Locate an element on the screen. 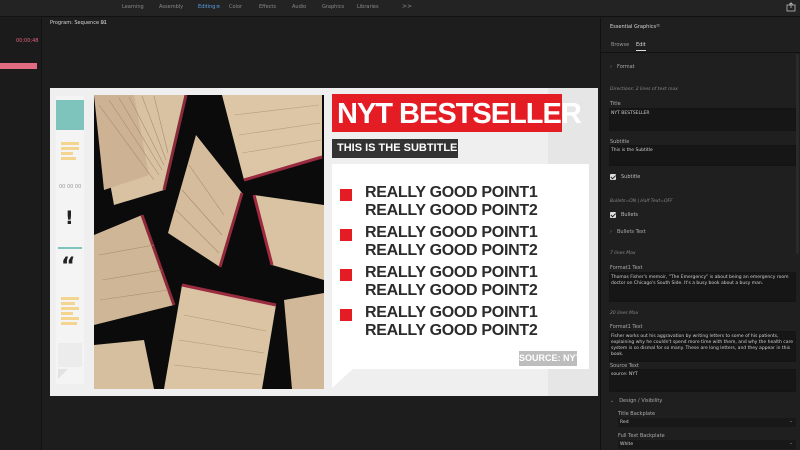 This screenshot has height=450, width=800. title-backplate-select: Red ⌄ is located at coordinates (707, 422).